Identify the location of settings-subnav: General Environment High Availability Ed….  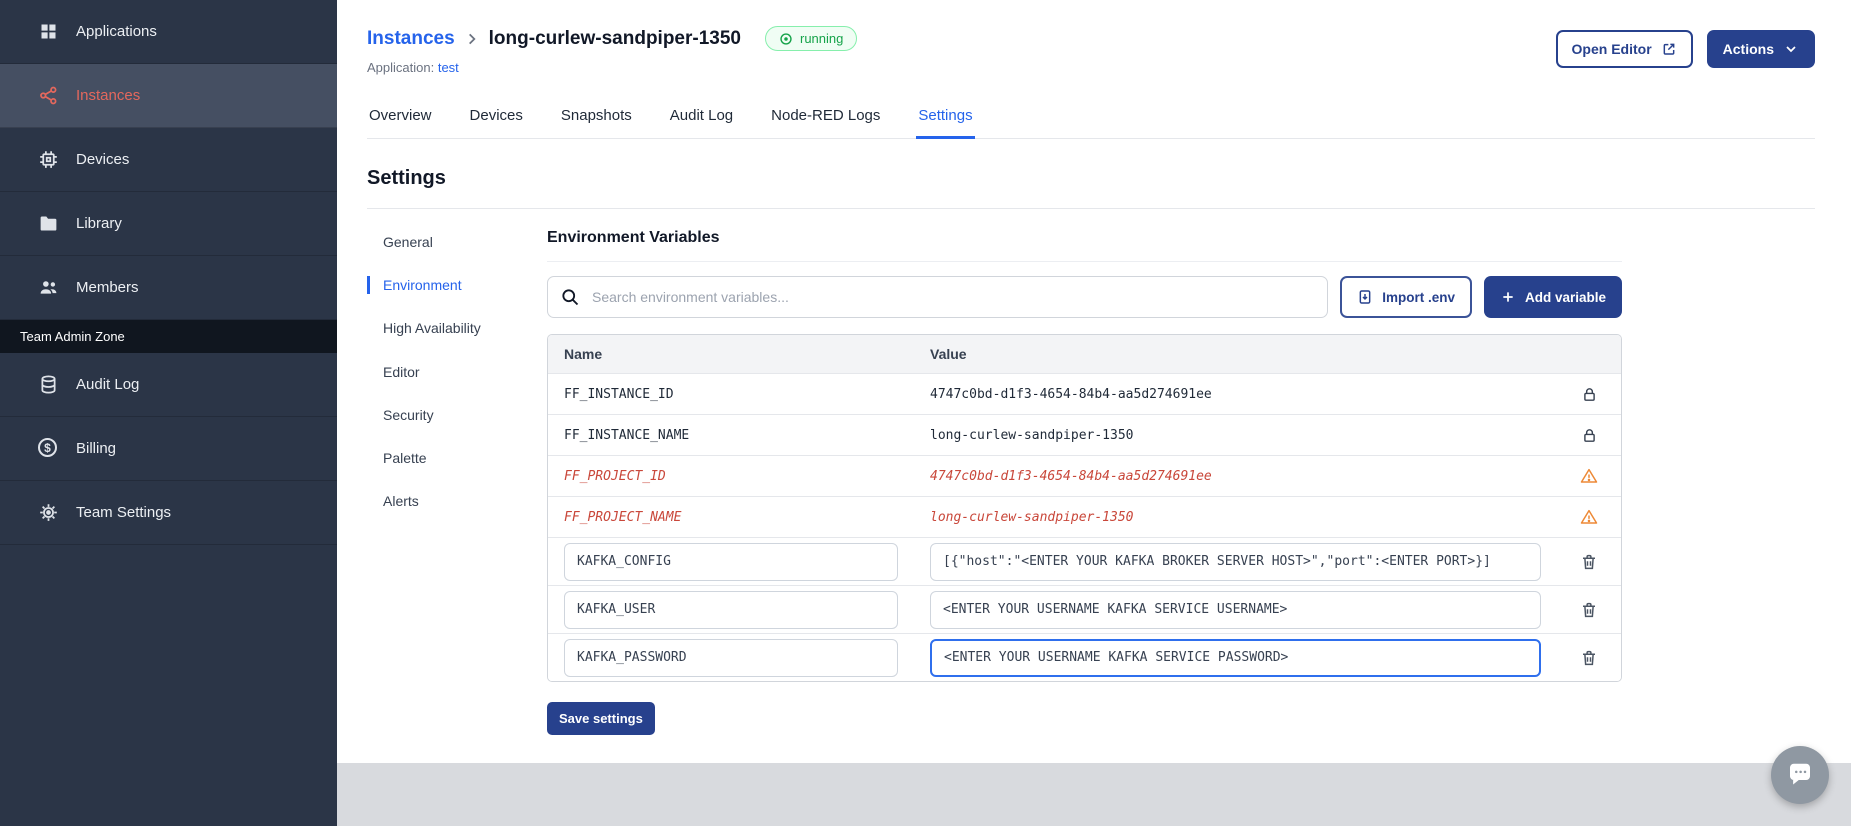
(451, 482).